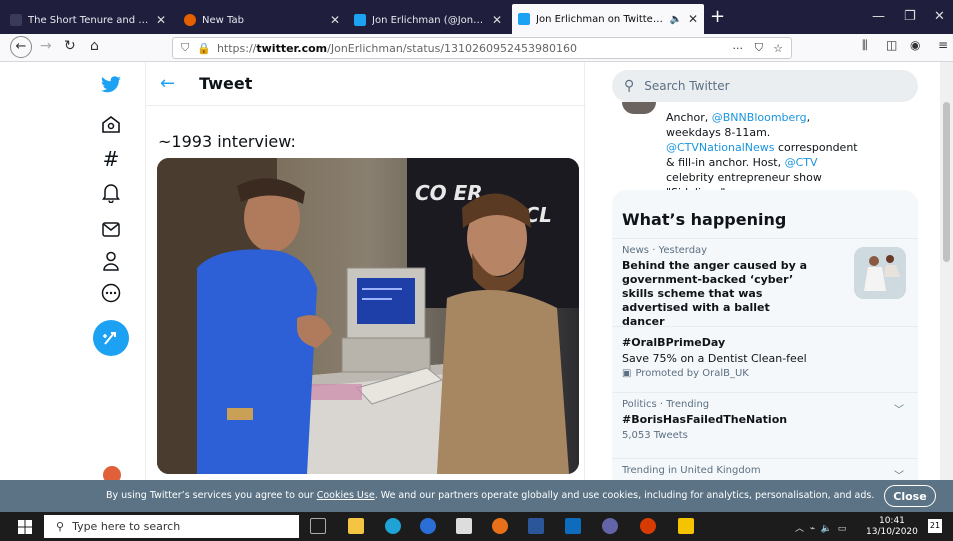 This screenshot has width=953, height=541. I want to click on explore-hashtag-icon: #, so click(111, 159).